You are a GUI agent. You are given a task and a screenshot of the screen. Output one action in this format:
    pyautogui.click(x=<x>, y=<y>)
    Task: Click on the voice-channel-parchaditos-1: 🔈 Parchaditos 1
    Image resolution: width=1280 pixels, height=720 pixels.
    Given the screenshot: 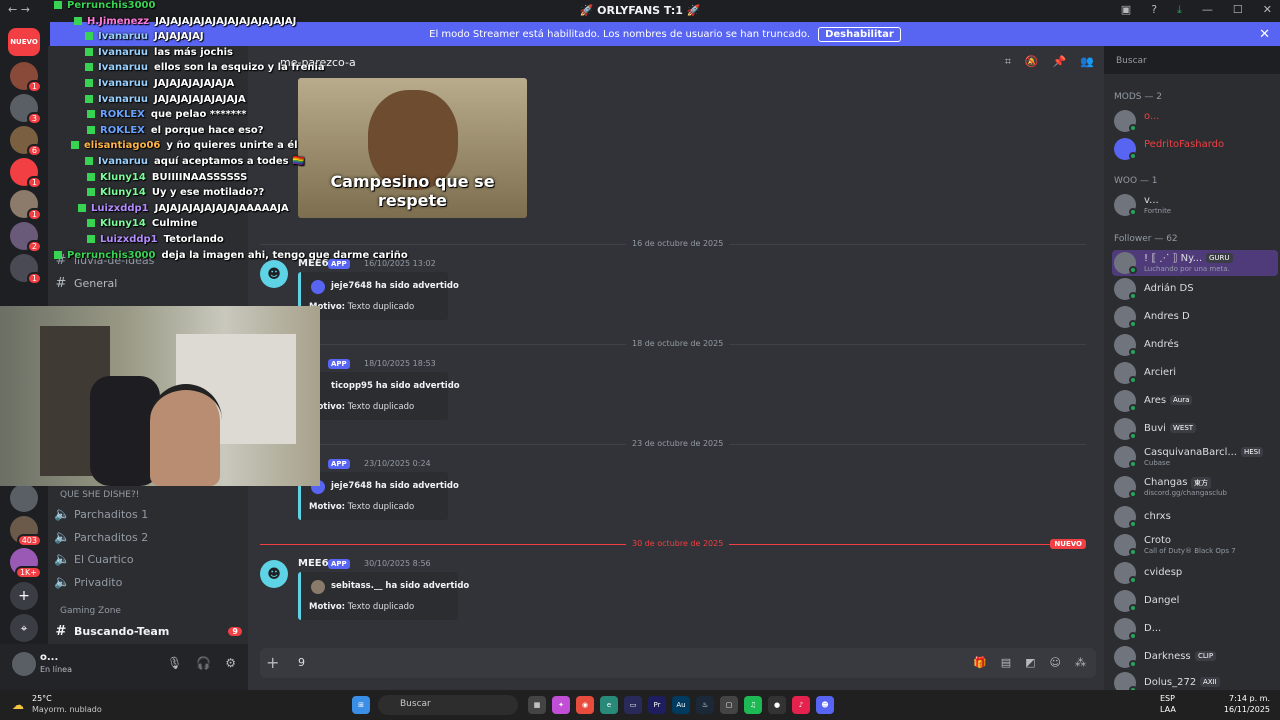 What is the action you would take?
    pyautogui.click(x=148, y=514)
    